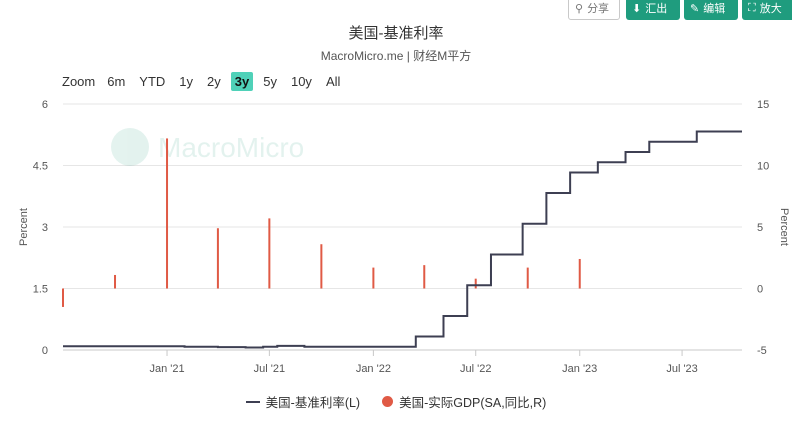 The height and width of the screenshot is (446, 792). Describe the element at coordinates (396, 56) in the screenshot. I see `chart-subtitle: MacroMicro.me | 财经M平方` at that location.